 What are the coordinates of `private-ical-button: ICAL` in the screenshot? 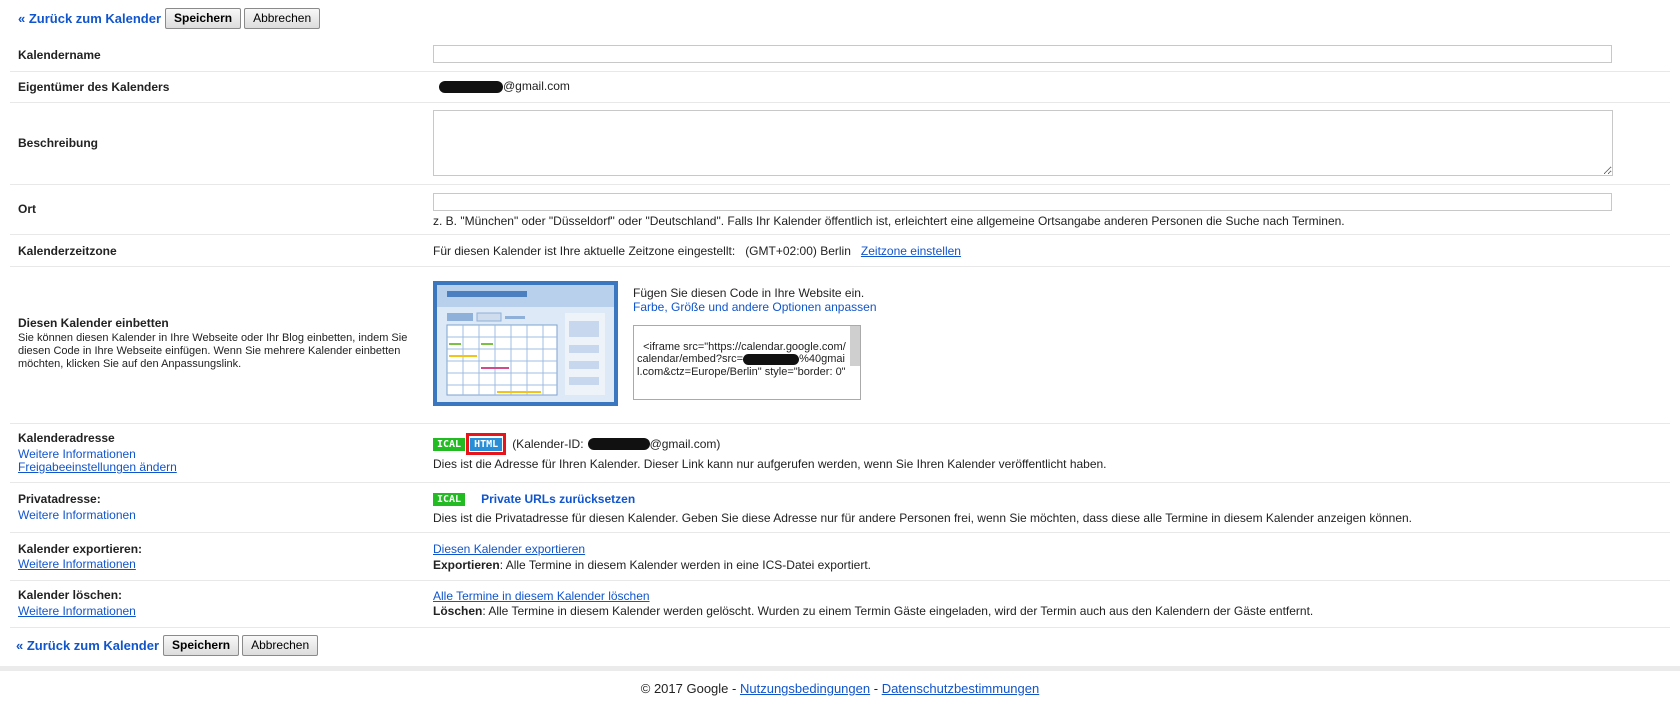 It's located at (449, 499).